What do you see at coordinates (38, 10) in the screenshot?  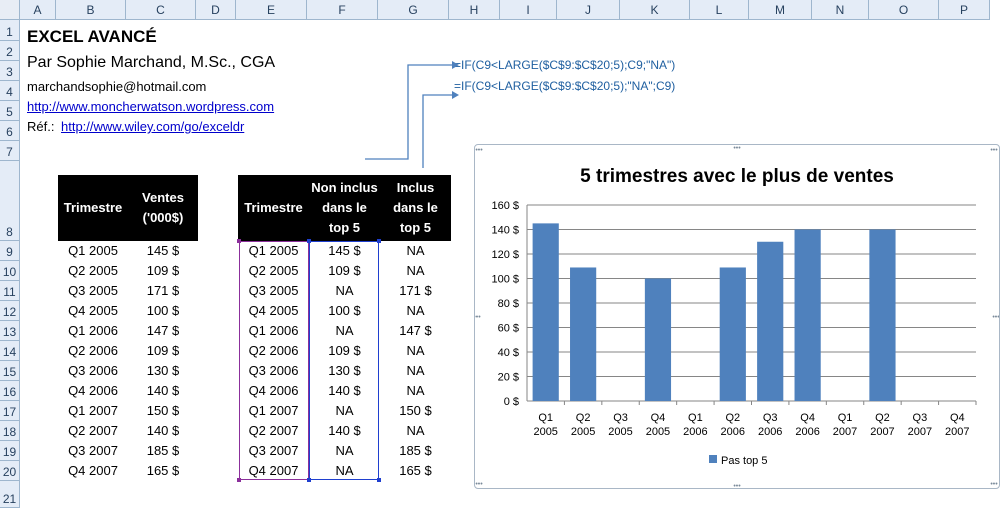 I see `column-header-a: A` at bounding box center [38, 10].